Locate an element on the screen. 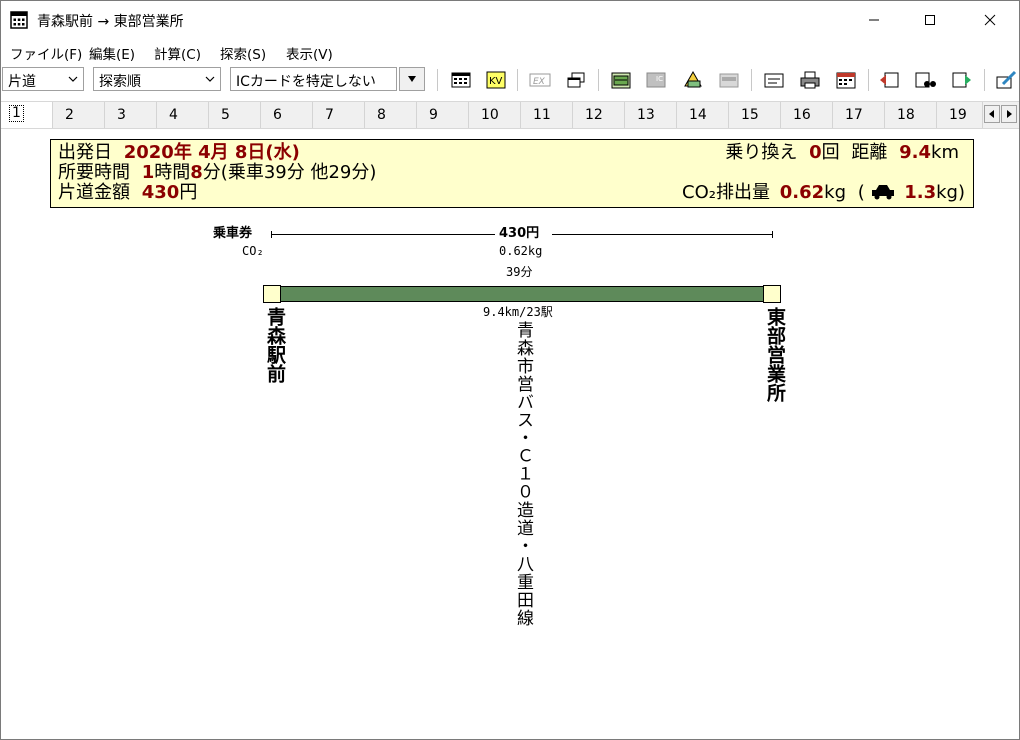  menu-view: 表示(V) is located at coordinates (309, 53).